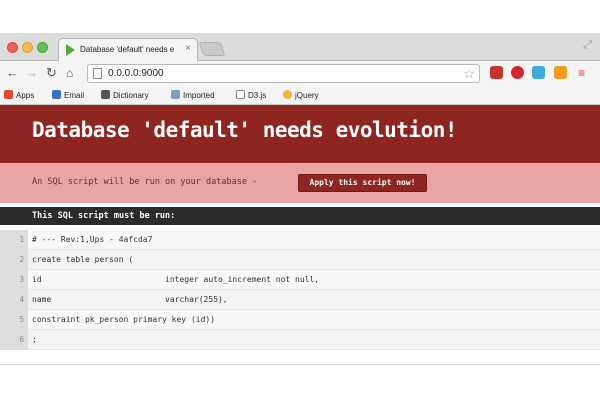 The height and width of the screenshot is (400, 600). Describe the element at coordinates (300, 300) in the screenshot. I see `code-line: 4 name varchar(255),` at that location.